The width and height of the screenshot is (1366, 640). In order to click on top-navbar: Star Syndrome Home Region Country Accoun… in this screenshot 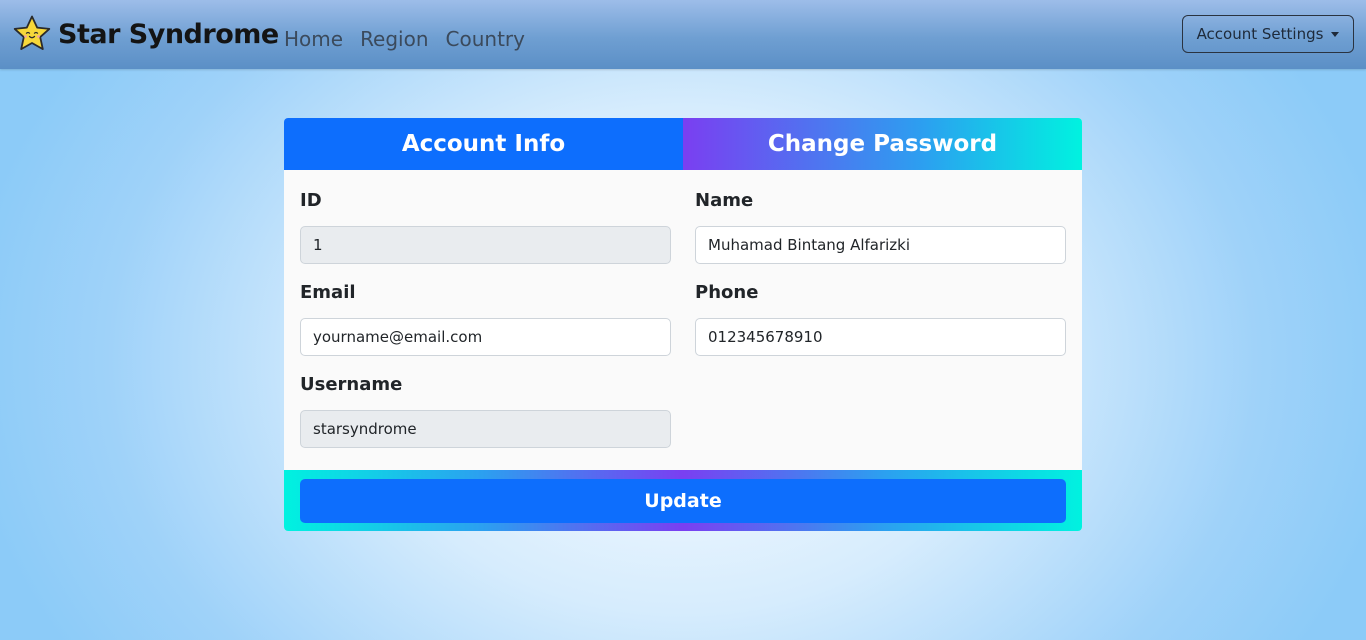, I will do `click(683, 34)`.